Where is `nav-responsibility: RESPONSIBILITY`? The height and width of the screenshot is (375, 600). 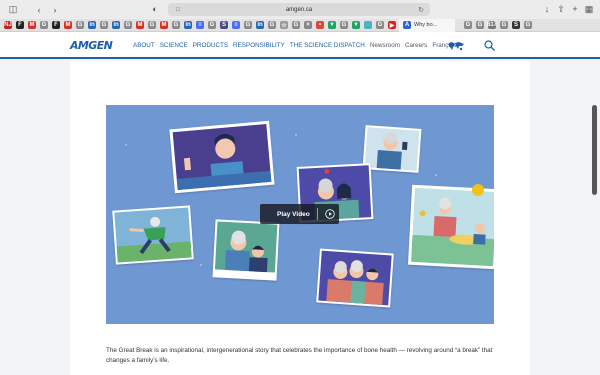
nav-responsibility: RESPONSIBILITY is located at coordinates (259, 45).